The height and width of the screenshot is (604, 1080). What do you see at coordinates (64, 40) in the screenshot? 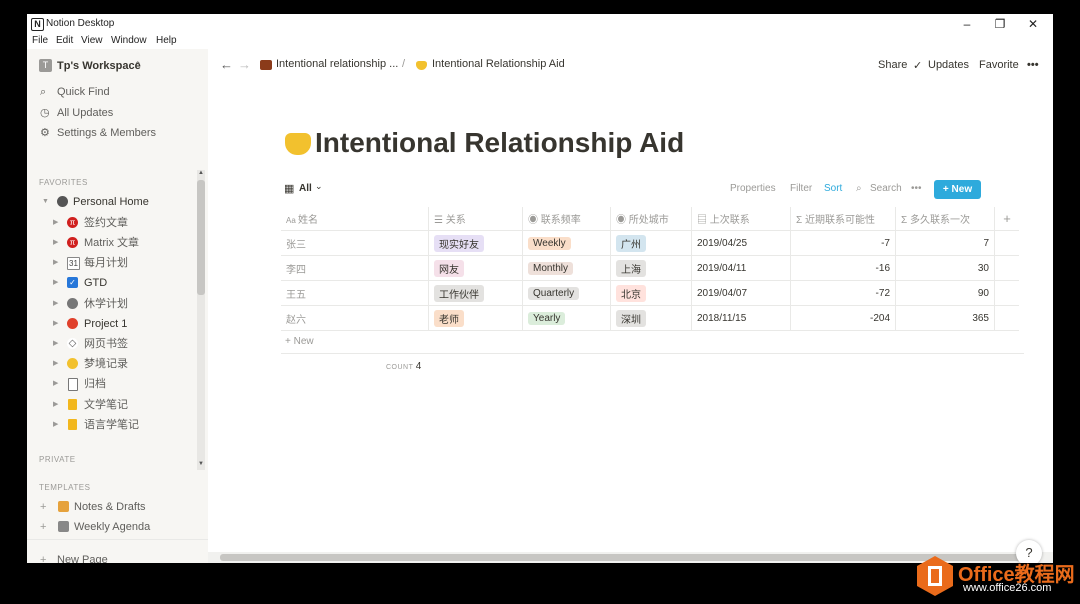
I see `menu-edit: Edit` at bounding box center [64, 40].